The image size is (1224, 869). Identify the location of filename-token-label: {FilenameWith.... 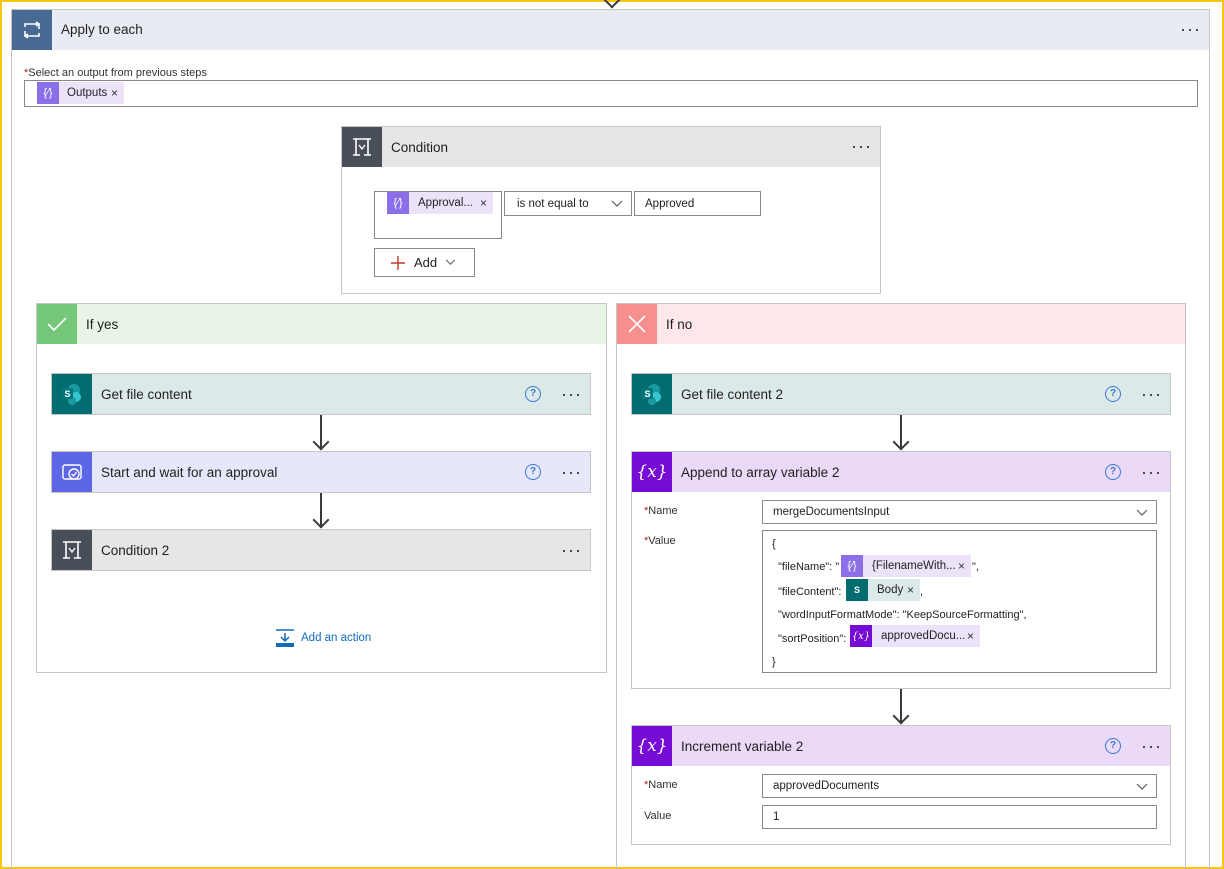
(914, 566).